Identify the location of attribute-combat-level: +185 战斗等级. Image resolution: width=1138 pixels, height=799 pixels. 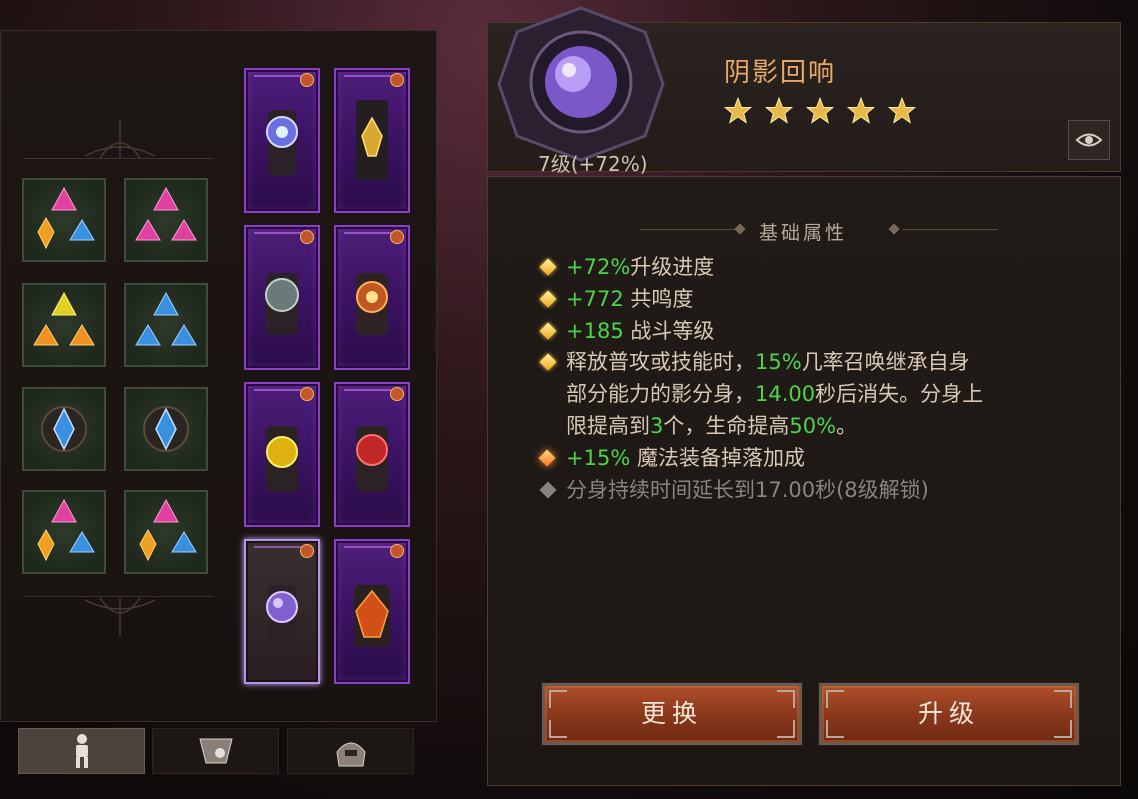
(640, 331).